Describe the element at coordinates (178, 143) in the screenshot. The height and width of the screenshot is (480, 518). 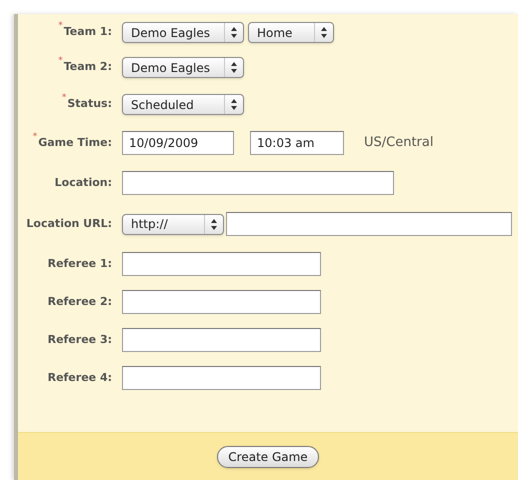
I see `text-field: 10/09/2009` at that location.